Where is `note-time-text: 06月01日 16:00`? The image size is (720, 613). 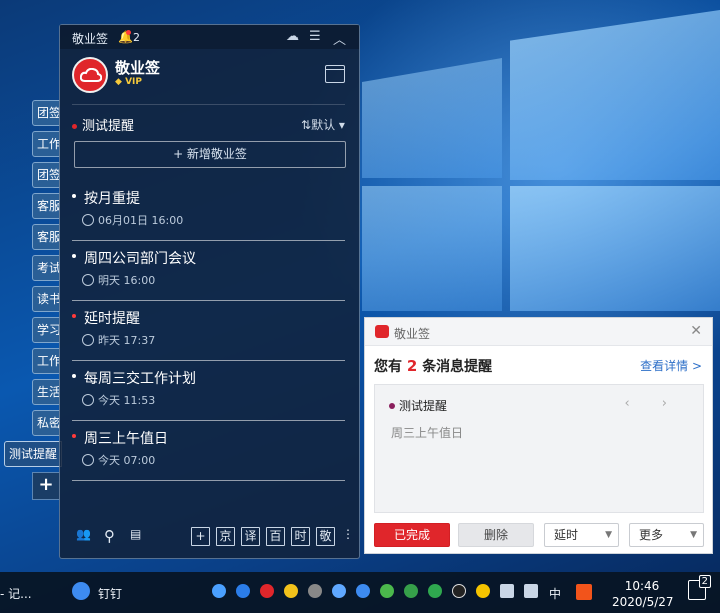 note-time-text: 06月01日 16:00 is located at coordinates (141, 220).